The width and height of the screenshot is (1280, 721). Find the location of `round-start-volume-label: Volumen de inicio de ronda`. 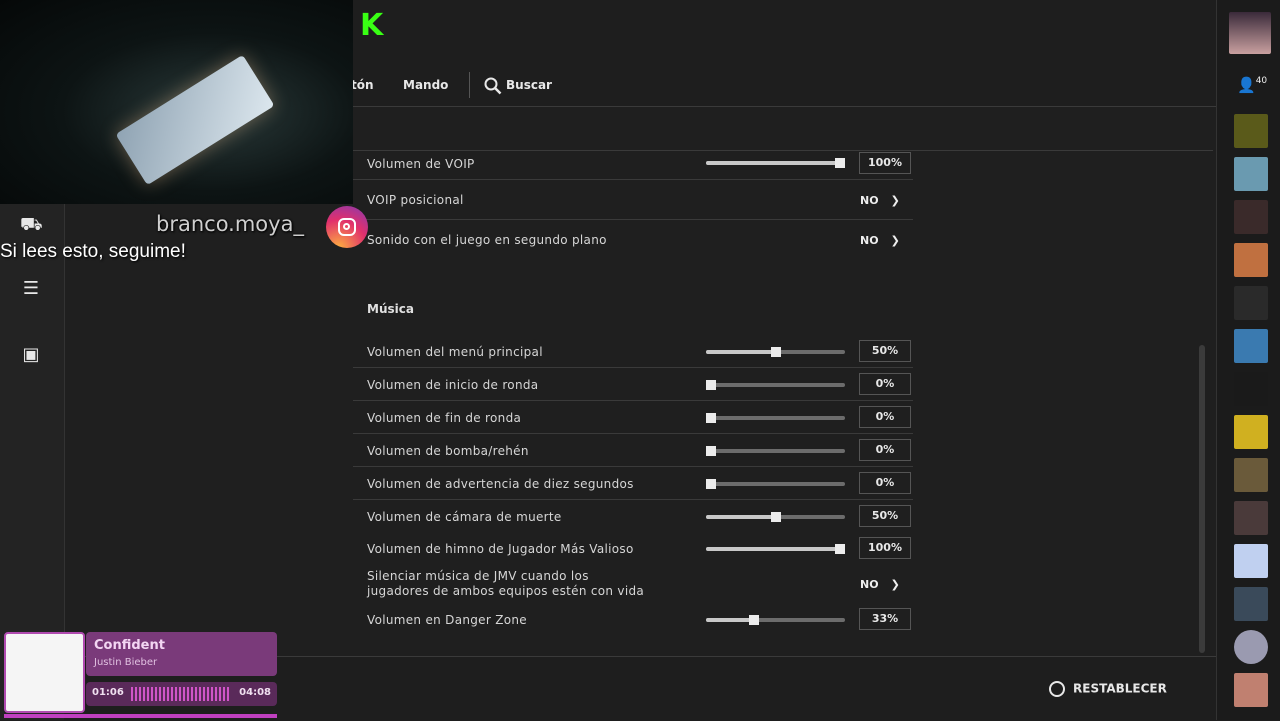

round-start-volume-label: Volumen de inicio de ronda is located at coordinates (453, 385).